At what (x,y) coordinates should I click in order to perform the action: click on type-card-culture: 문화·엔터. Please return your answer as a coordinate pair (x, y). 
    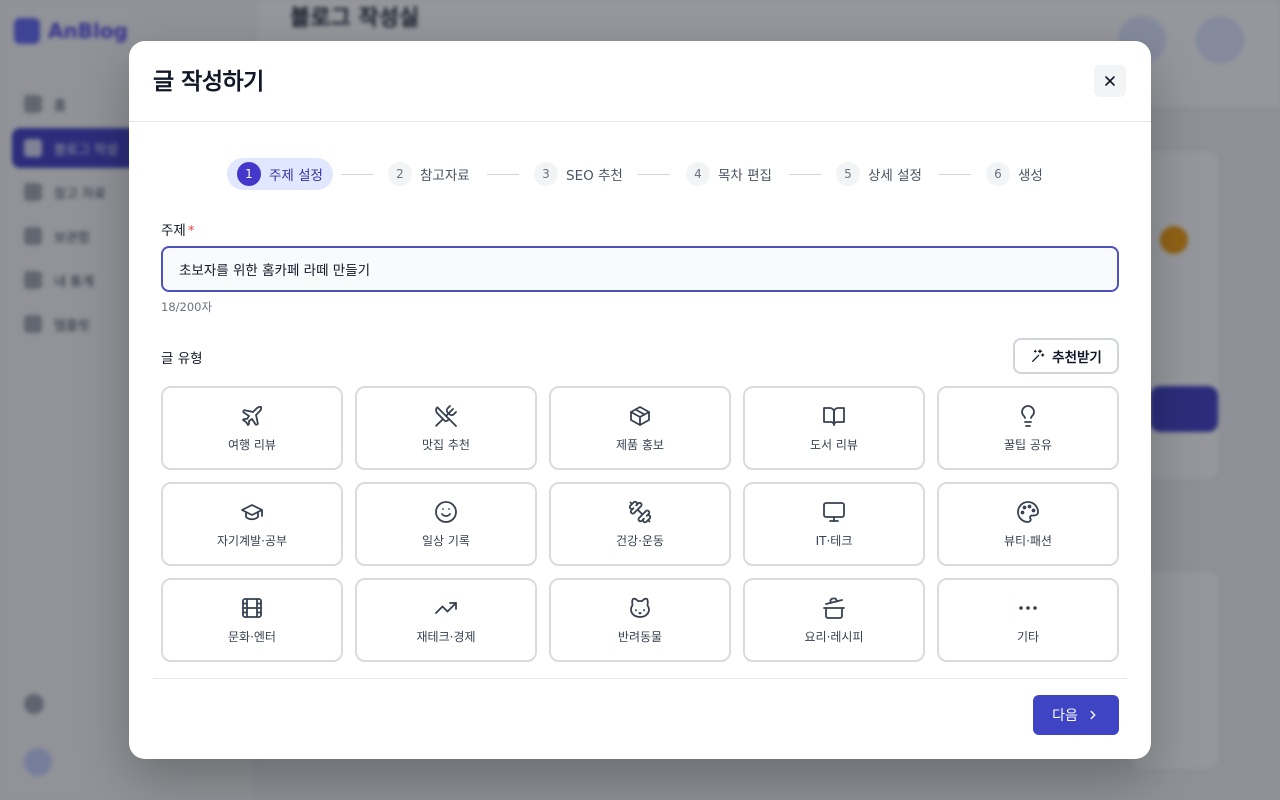
    Looking at the image, I should click on (252, 620).